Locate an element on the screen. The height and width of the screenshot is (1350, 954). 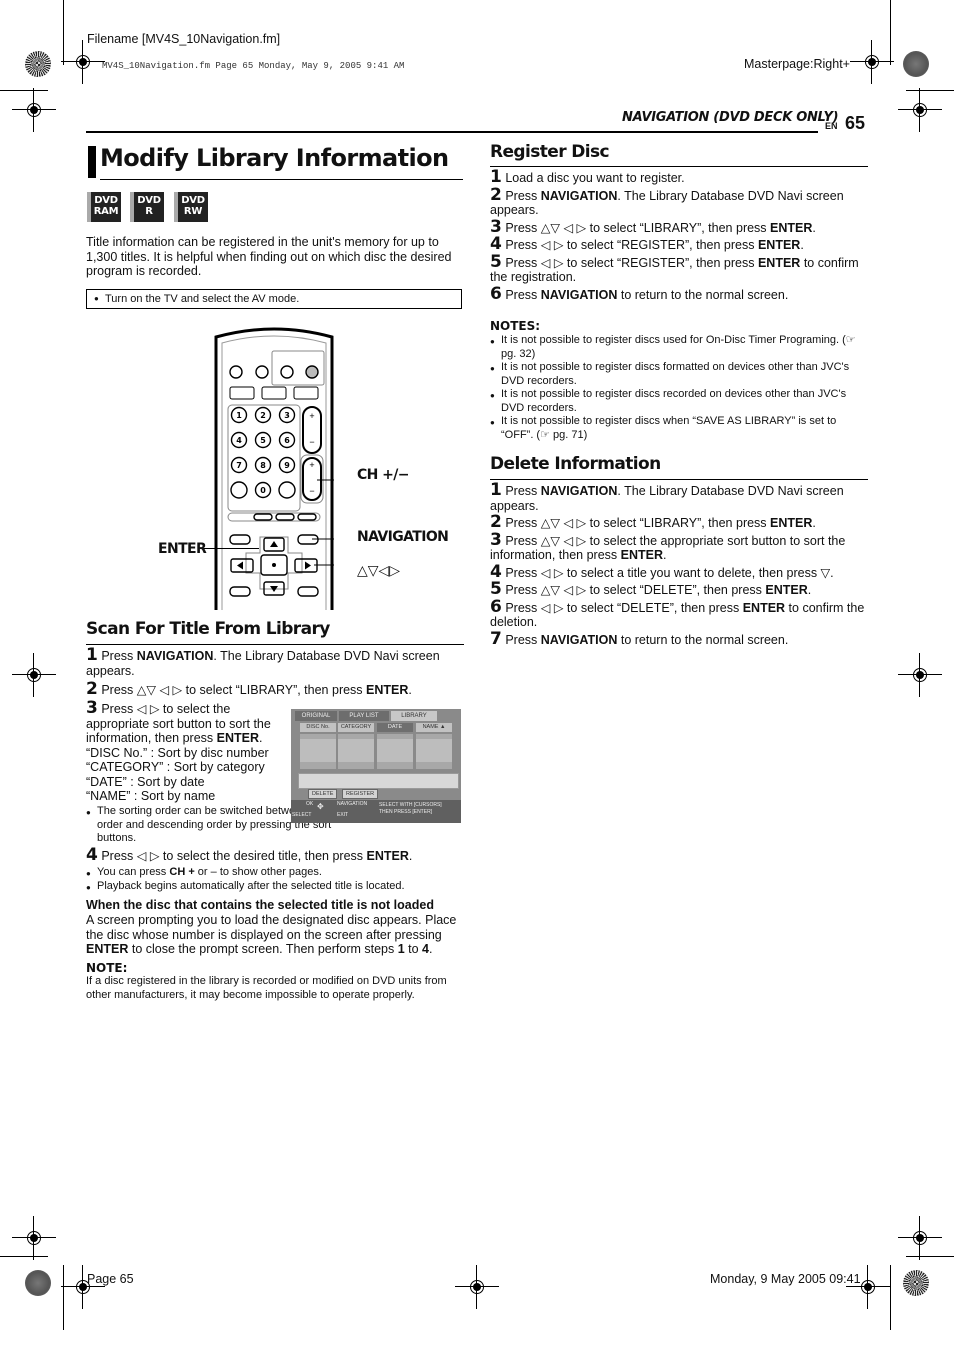
masterpage-label: Masterpage:Right+ is located at coordinates (797, 64).